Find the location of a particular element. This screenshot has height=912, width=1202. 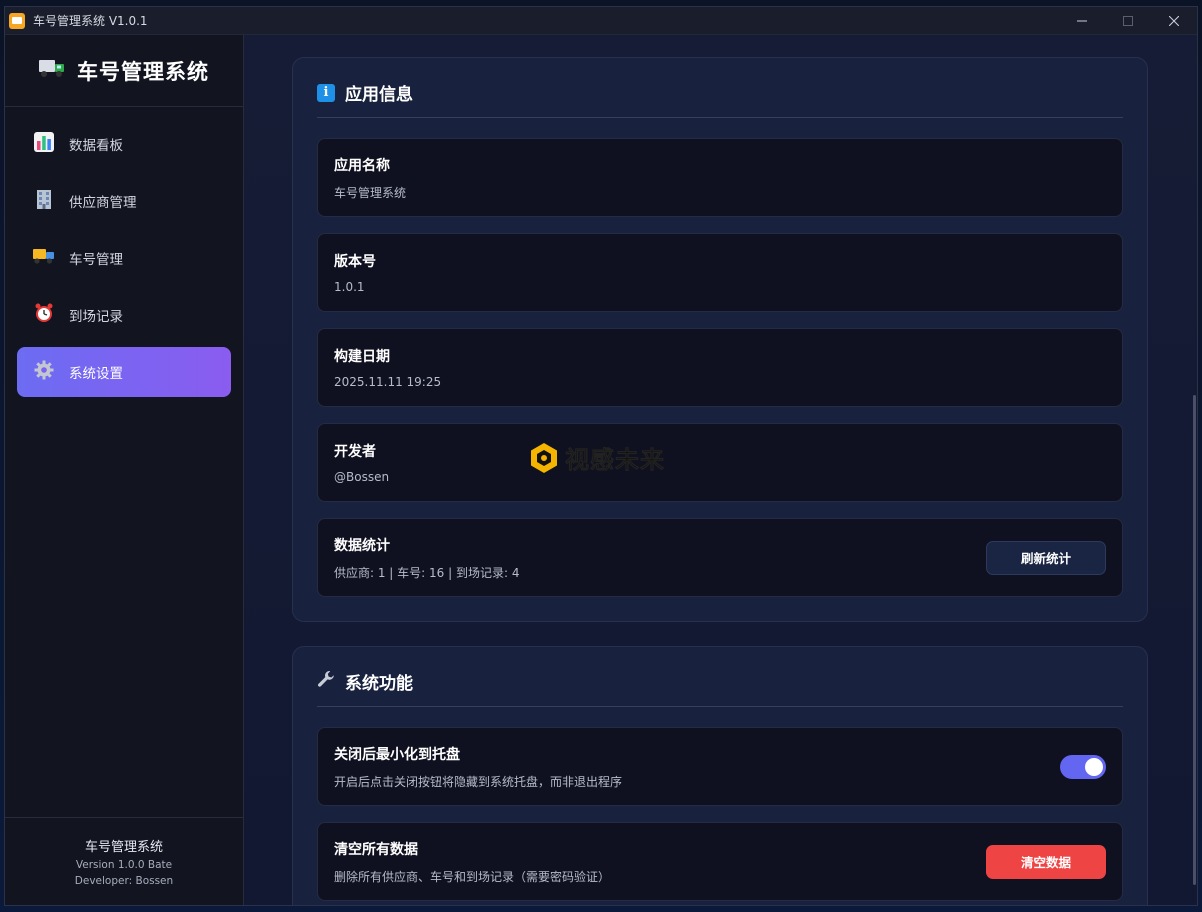

clear-data-button: 清空数据 is located at coordinates (1046, 861).